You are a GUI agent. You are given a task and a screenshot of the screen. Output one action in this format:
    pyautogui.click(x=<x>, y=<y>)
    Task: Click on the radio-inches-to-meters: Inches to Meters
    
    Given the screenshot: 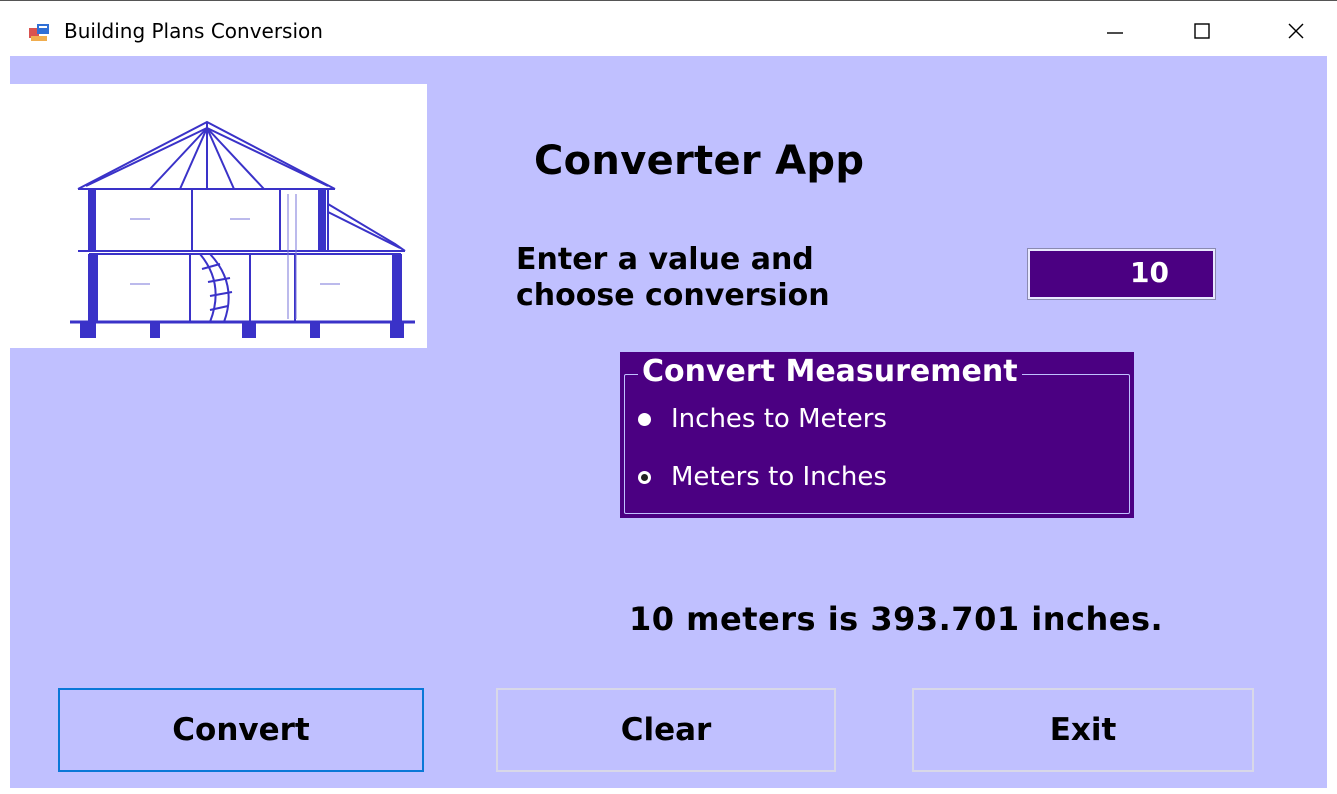 What is the action you would take?
    pyautogui.click(x=762, y=419)
    